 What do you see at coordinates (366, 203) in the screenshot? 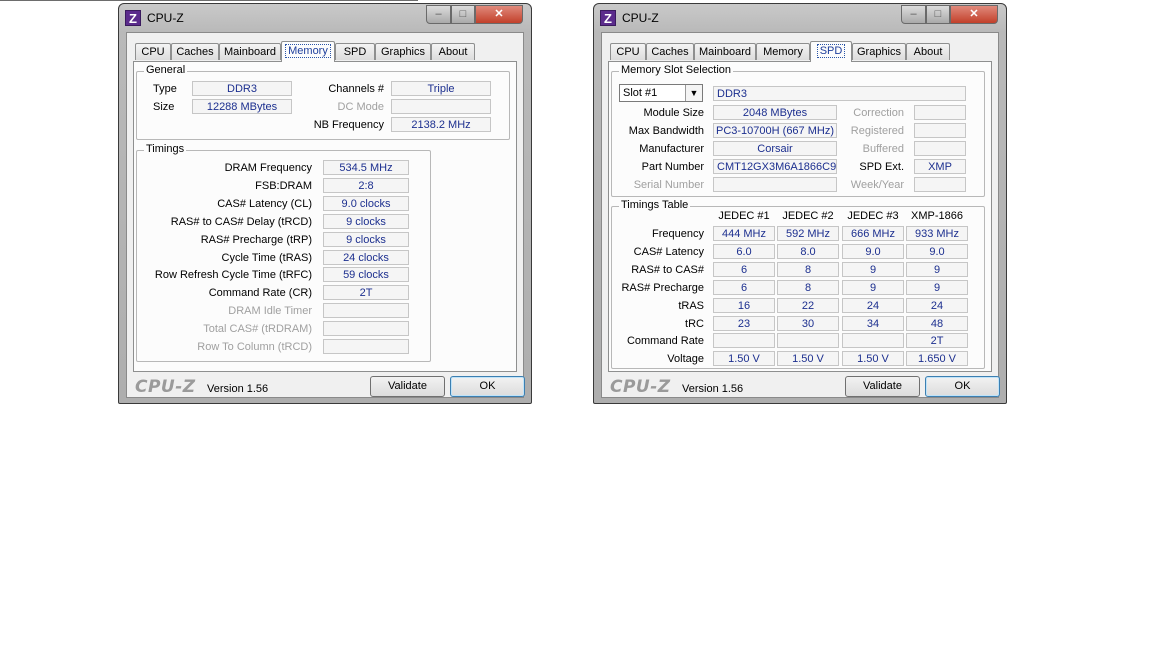
I see `timing-value: 9.0 clocks` at bounding box center [366, 203].